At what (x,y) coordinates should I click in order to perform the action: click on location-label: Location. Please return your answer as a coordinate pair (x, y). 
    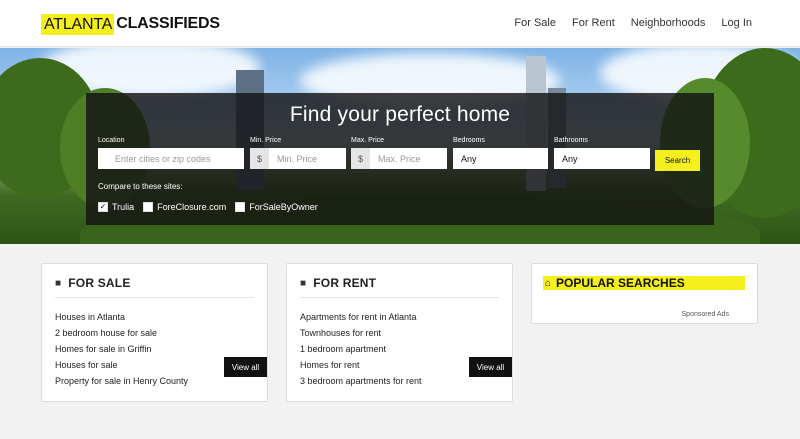
    Looking at the image, I should click on (111, 140).